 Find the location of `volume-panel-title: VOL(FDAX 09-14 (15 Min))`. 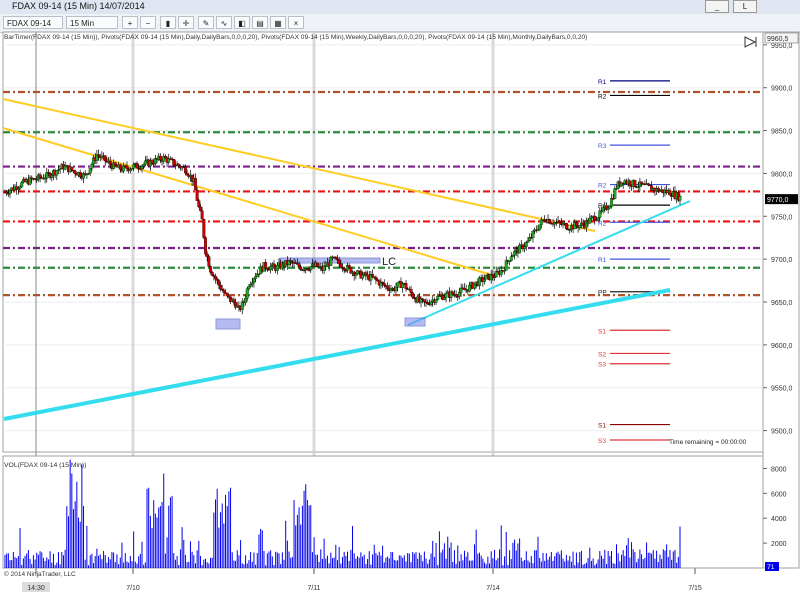

volume-panel-title: VOL(FDAX 09-14 (15 Min)) is located at coordinates (45, 465).